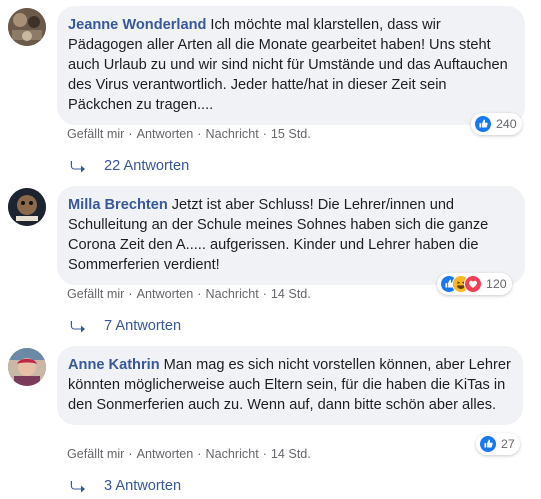  What do you see at coordinates (143, 486) in the screenshot?
I see `replies-count: 3 Antworten` at bounding box center [143, 486].